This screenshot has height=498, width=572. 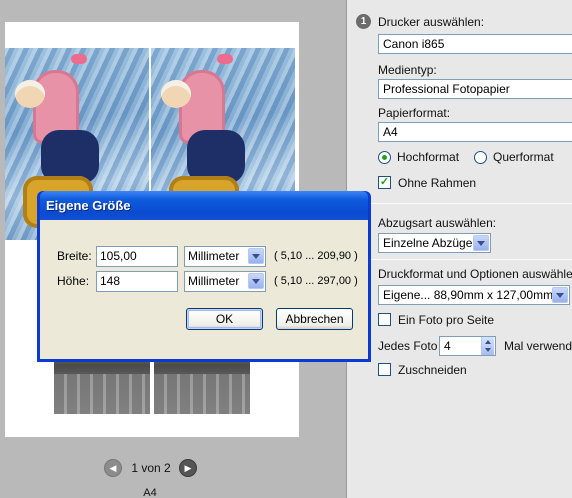 I want to click on portrait-radio, so click(x=384, y=157).